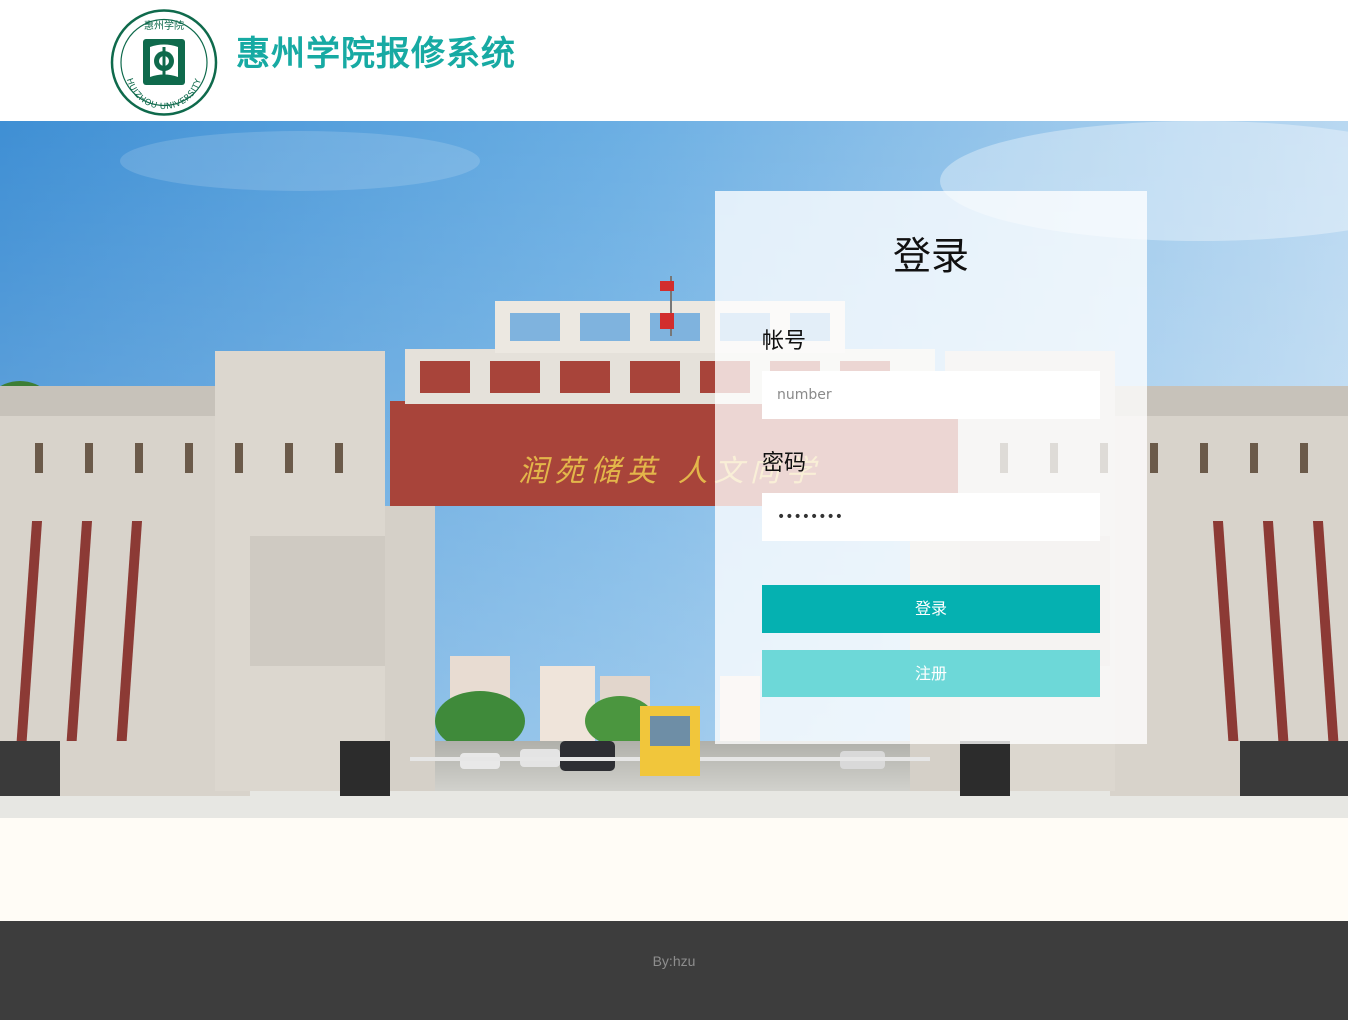 The image size is (1348, 1020). Describe the element at coordinates (784, 341) in the screenshot. I see `account-label: 帐号` at that location.